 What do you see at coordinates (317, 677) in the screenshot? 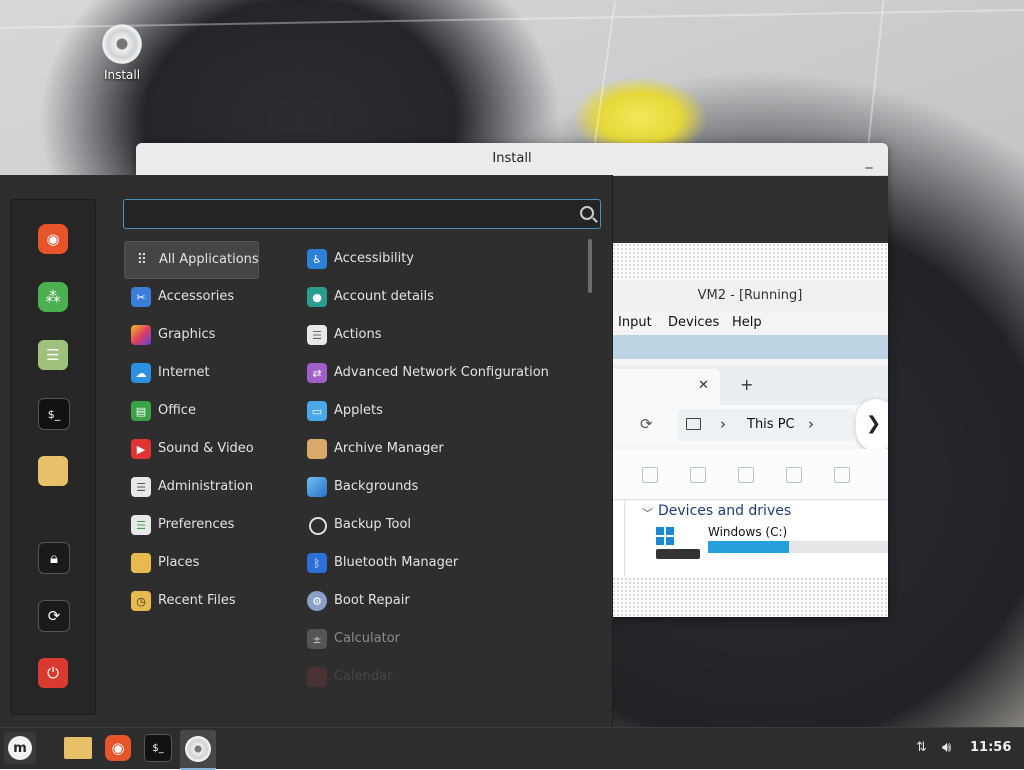
I see `calendar-icon` at bounding box center [317, 677].